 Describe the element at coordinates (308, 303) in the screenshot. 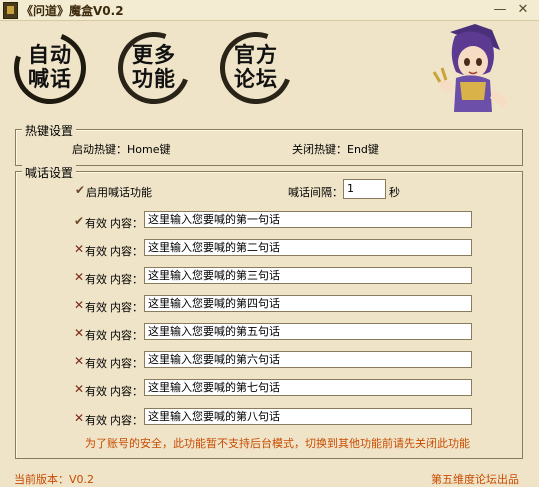

I see `row-4-content-input: 这里输入您要喊的第四句话` at that location.